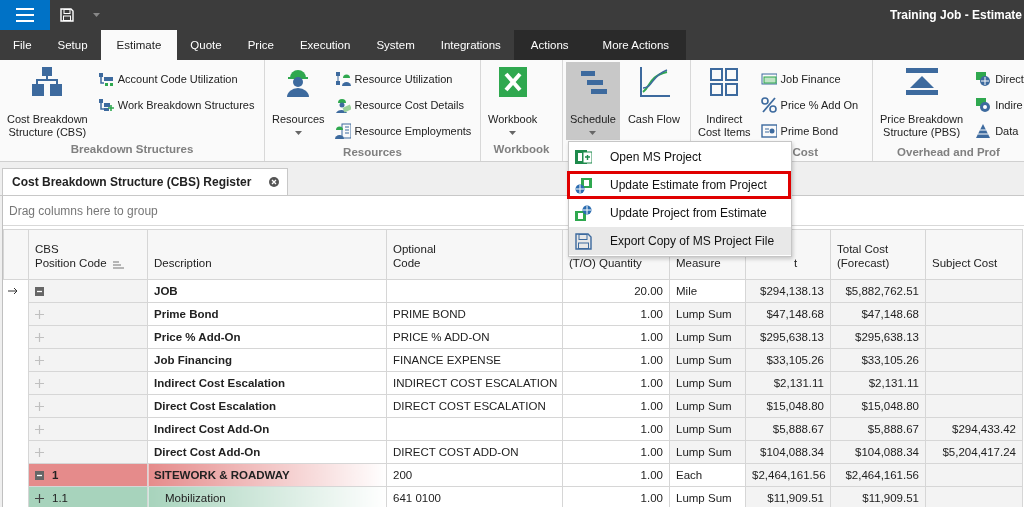  I want to click on table-cell: Each, so click(689, 475).